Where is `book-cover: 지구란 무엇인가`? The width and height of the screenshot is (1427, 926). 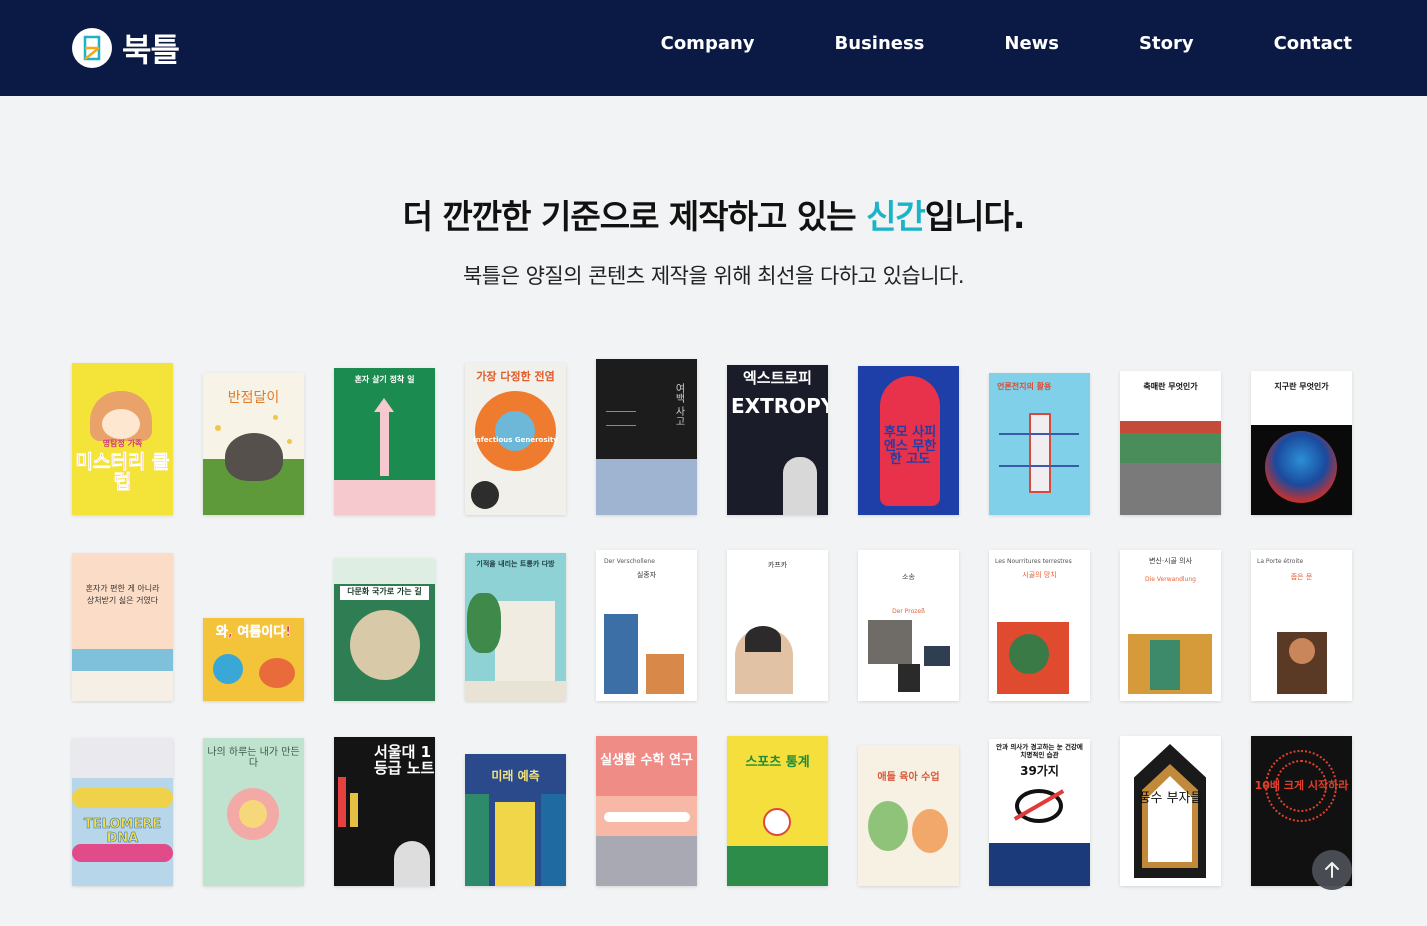
book-cover: 지구란 무엇인가 is located at coordinates (1301, 443).